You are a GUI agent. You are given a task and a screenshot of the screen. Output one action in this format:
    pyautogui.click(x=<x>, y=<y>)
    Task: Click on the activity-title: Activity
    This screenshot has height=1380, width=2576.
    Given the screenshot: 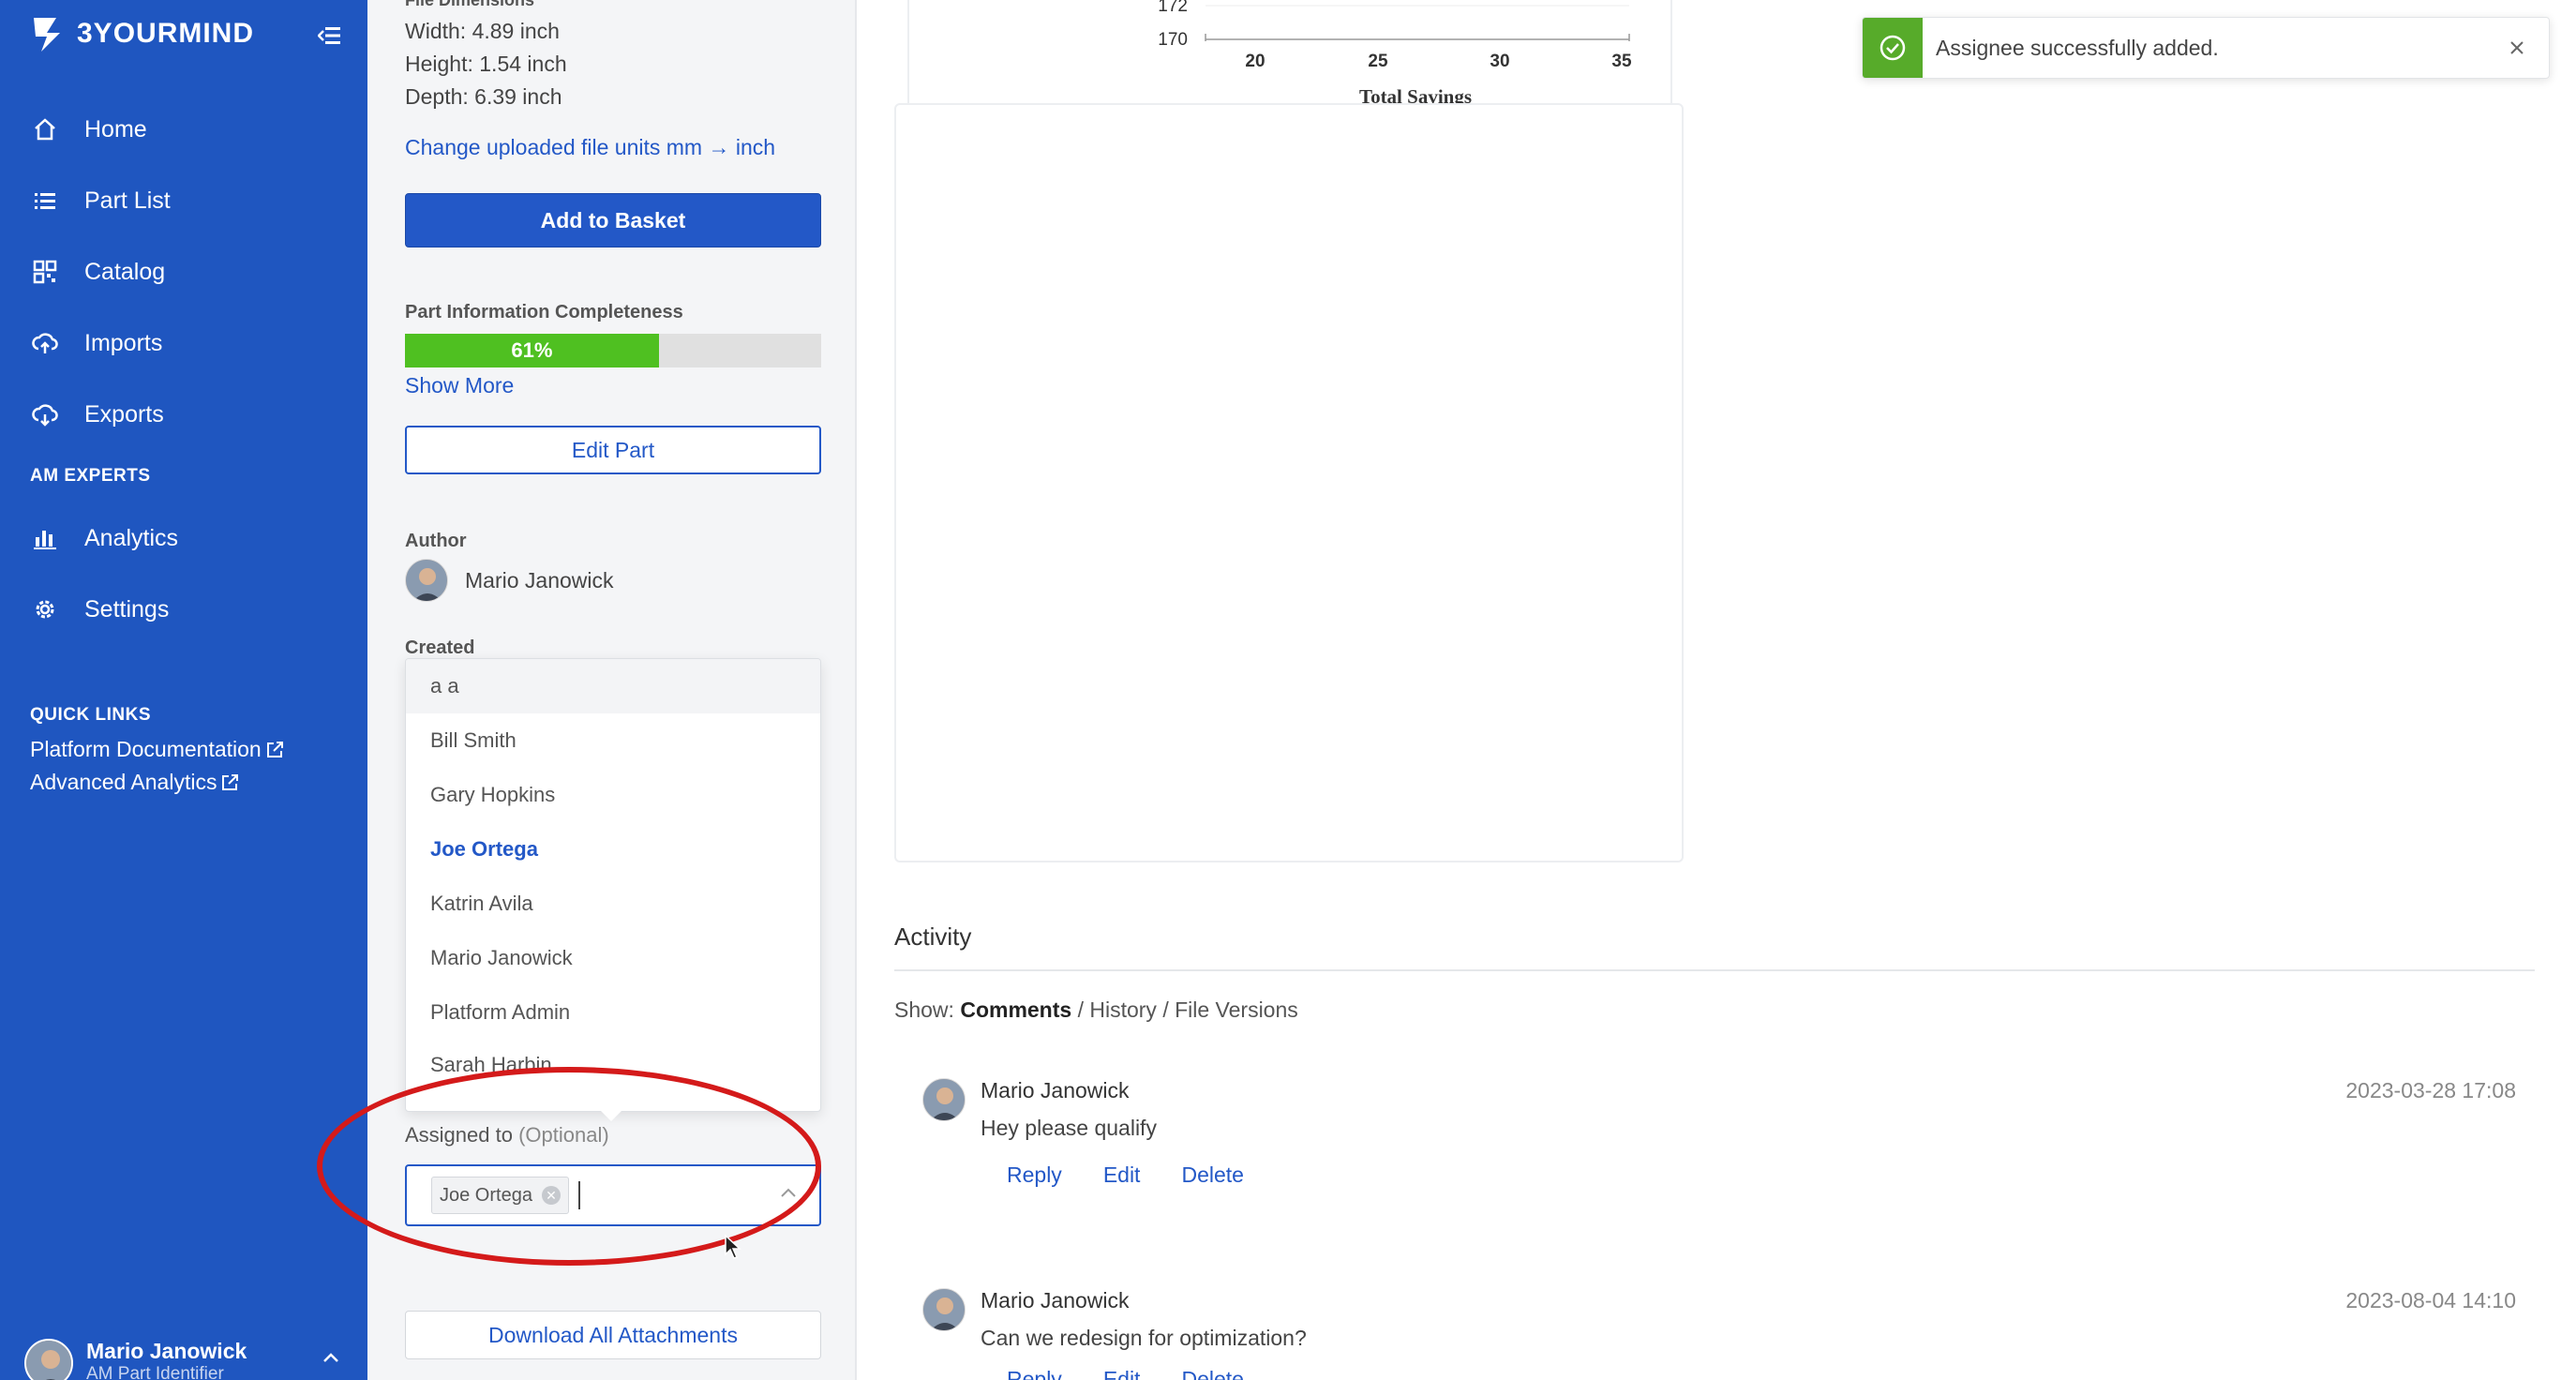 What is the action you would take?
    pyautogui.click(x=933, y=936)
    